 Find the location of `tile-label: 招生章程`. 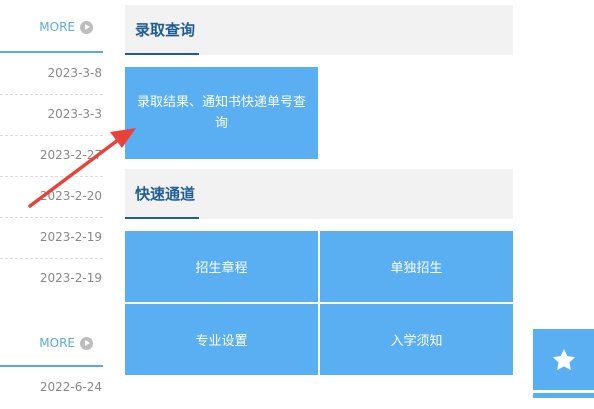

tile-label: 招生章程 is located at coordinates (221, 268).